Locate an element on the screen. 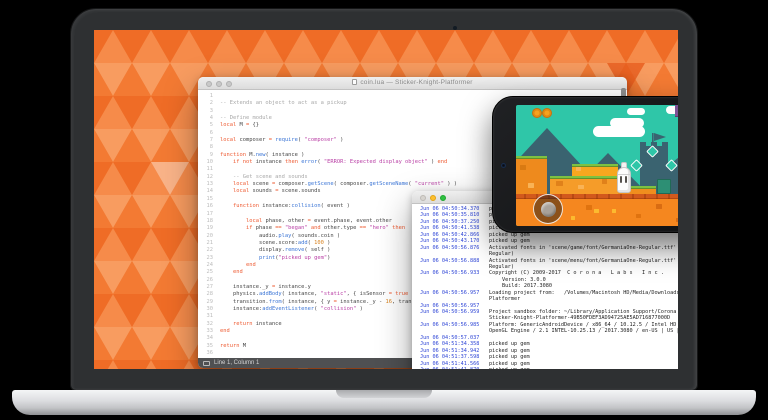 This screenshot has width=768, height=420. editor-titlebar: coin.lua — Sticker-Knight-Platformer is located at coordinates (412, 83).